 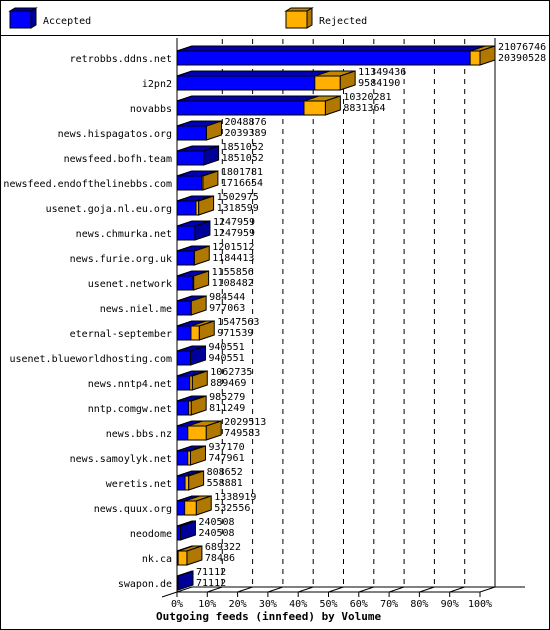 What do you see at coordinates (480, 604) in the screenshot?
I see `x-tick-label: 100%` at bounding box center [480, 604].